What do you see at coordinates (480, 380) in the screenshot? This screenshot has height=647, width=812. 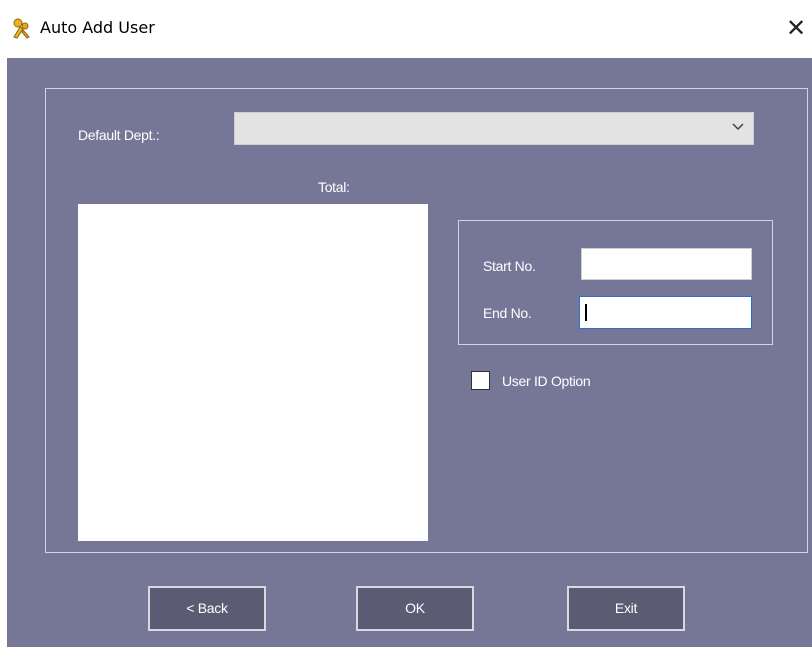 I see `user-id-option-checkbox` at bounding box center [480, 380].